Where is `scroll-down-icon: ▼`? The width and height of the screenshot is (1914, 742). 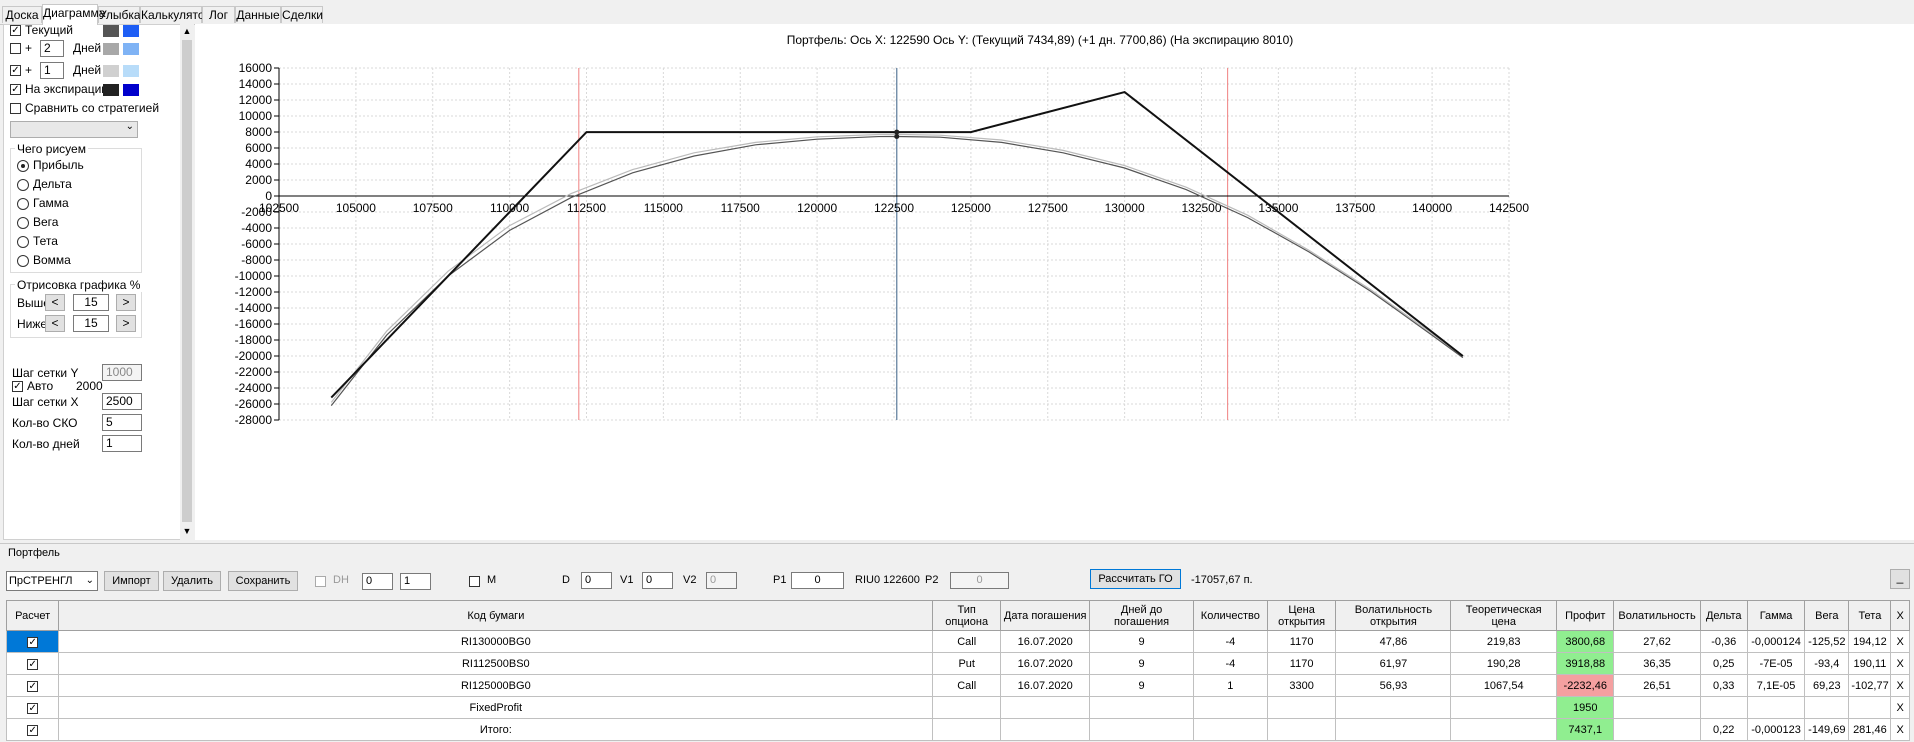
scroll-down-icon: ▼ is located at coordinates (187, 531).